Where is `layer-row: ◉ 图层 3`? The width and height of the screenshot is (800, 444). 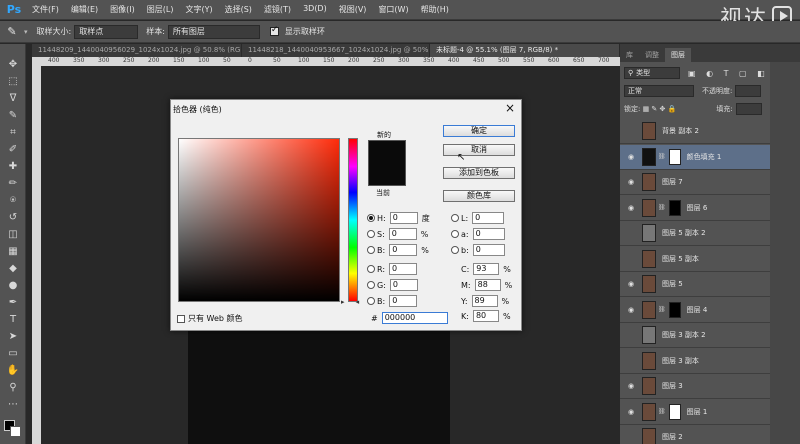 layer-row: ◉ 图层 3 is located at coordinates (695, 386).